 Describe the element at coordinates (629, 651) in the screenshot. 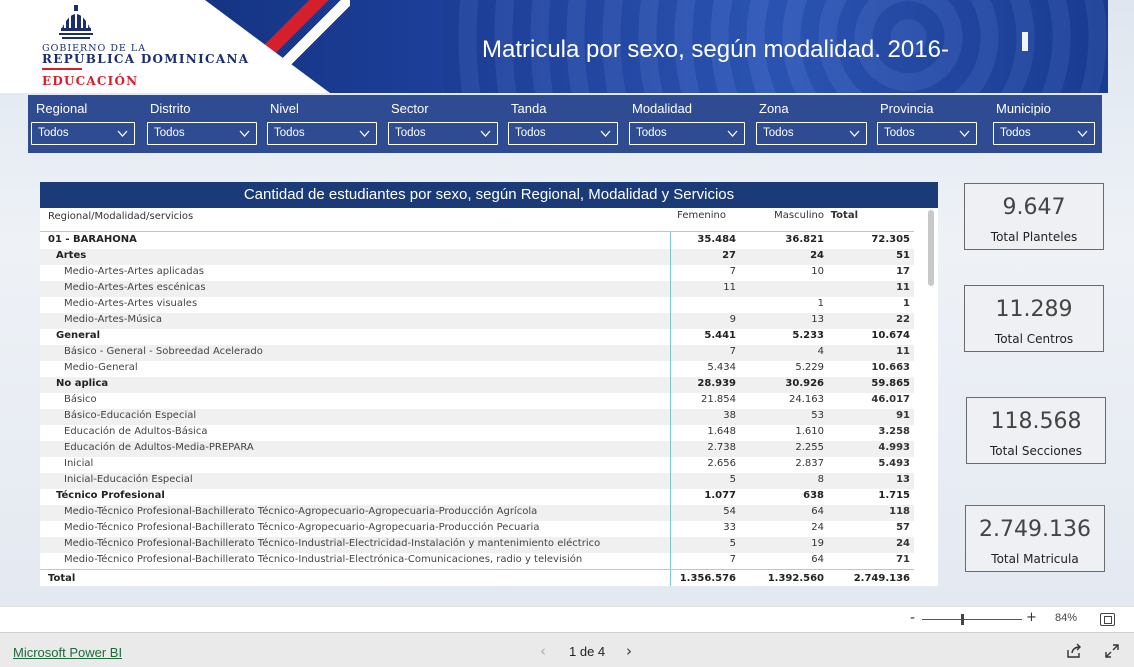

I see `next-page-chevron-right-icon: ›` at that location.